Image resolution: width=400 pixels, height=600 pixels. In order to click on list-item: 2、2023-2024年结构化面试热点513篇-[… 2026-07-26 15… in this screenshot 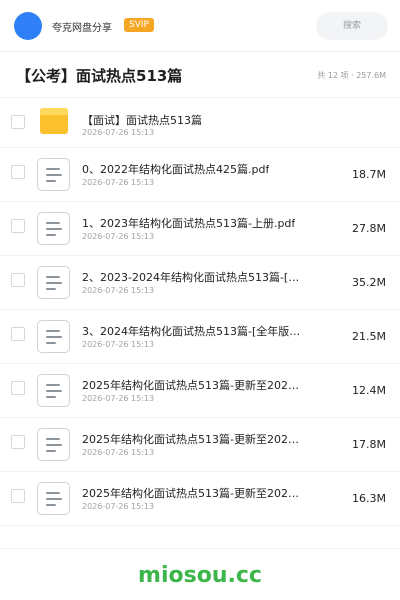, I will do `click(200, 283)`.